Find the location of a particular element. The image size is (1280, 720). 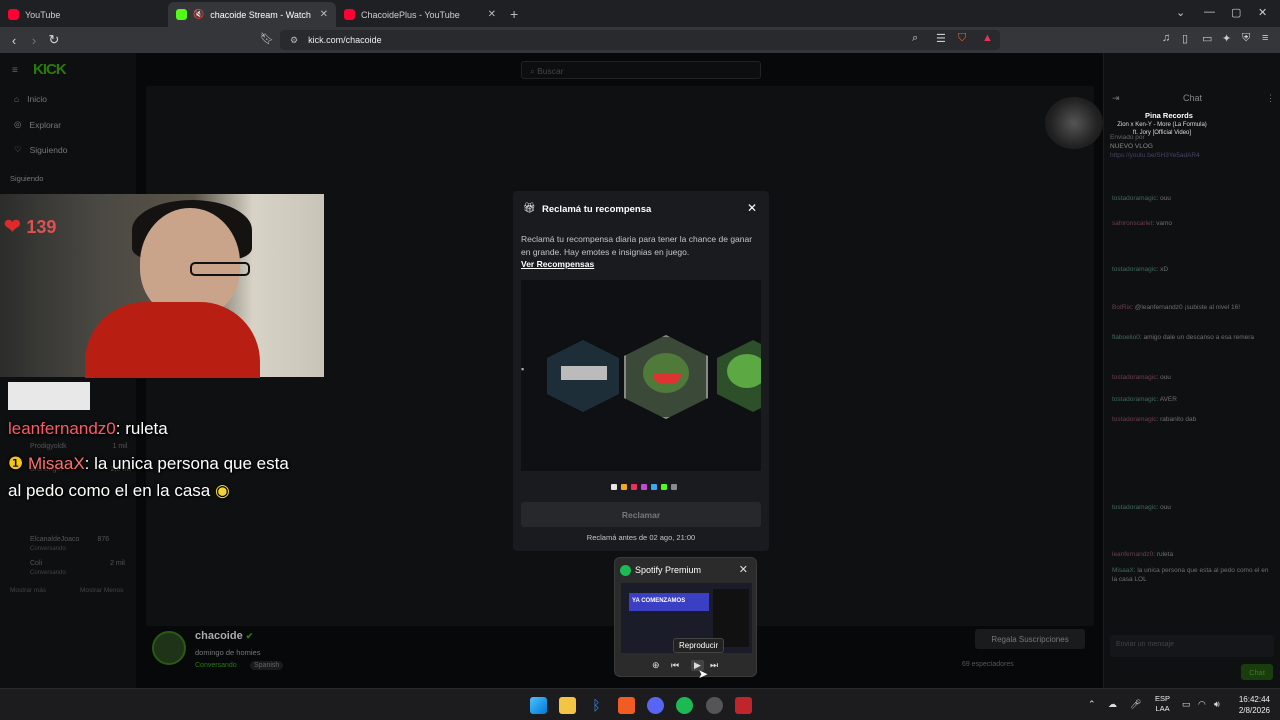

language-top: ESP is located at coordinates (1163, 698).